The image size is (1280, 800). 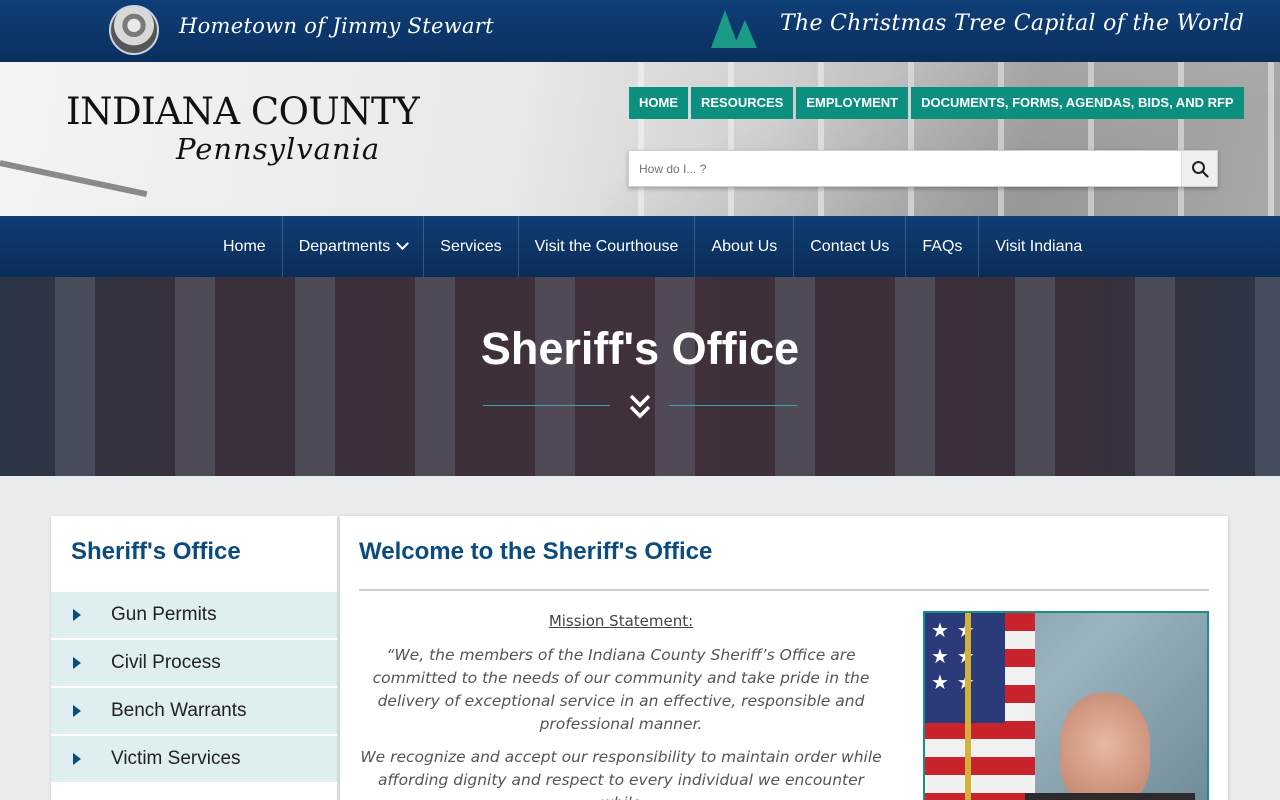 I want to click on utility-nav-documents: DOCUMENTS, FORMS, AGENDAS, BIDS, AND RFP, so click(x=1077, y=103).